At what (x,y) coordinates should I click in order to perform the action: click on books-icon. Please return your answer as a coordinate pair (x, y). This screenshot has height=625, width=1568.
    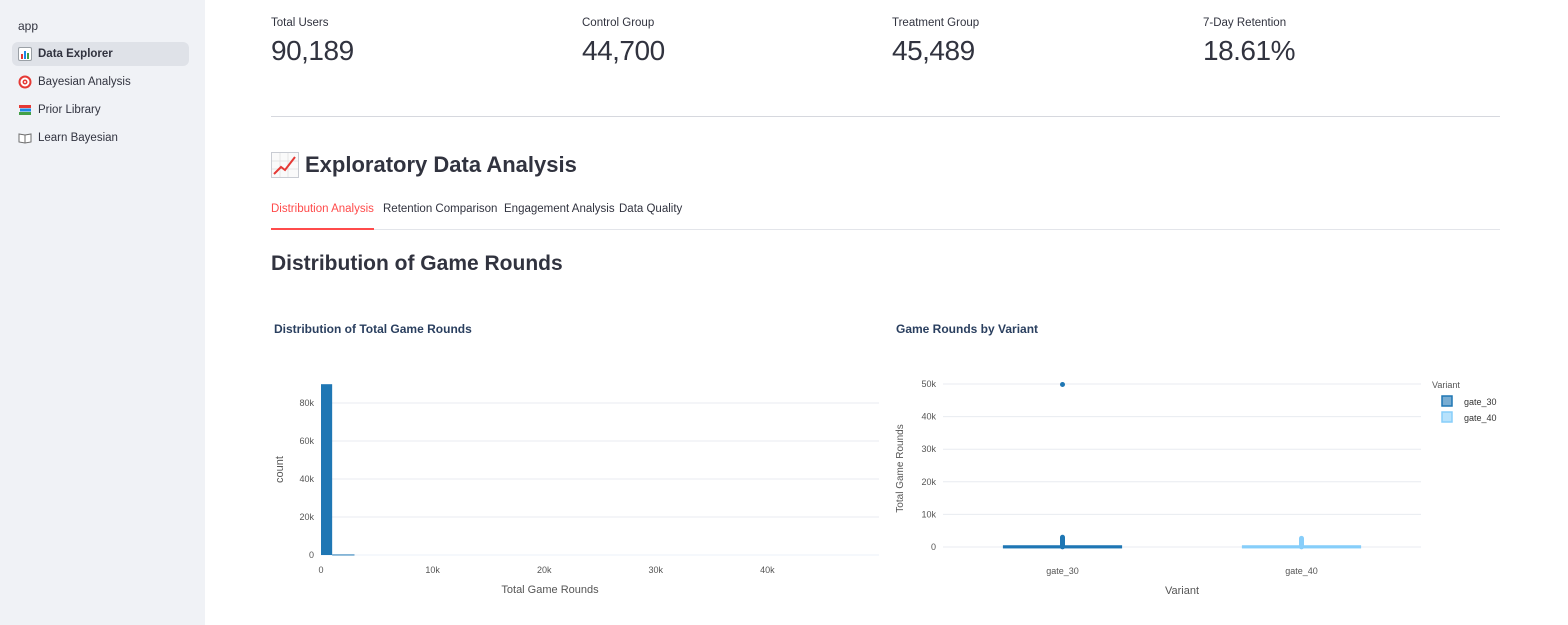
    Looking at the image, I should click on (25, 110).